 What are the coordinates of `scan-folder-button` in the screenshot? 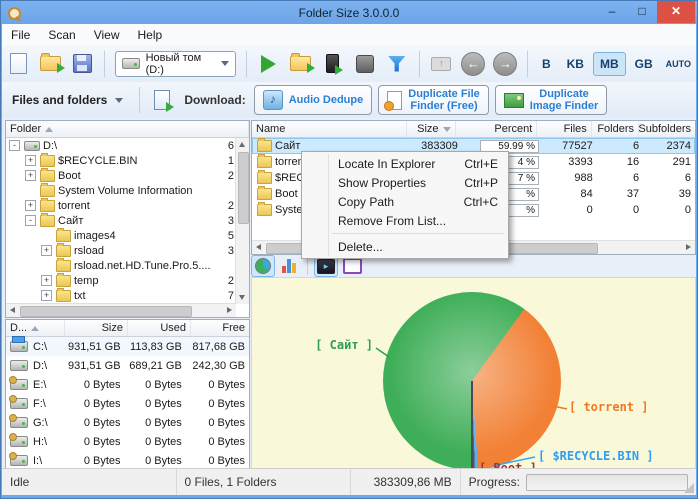 It's located at (301, 64).